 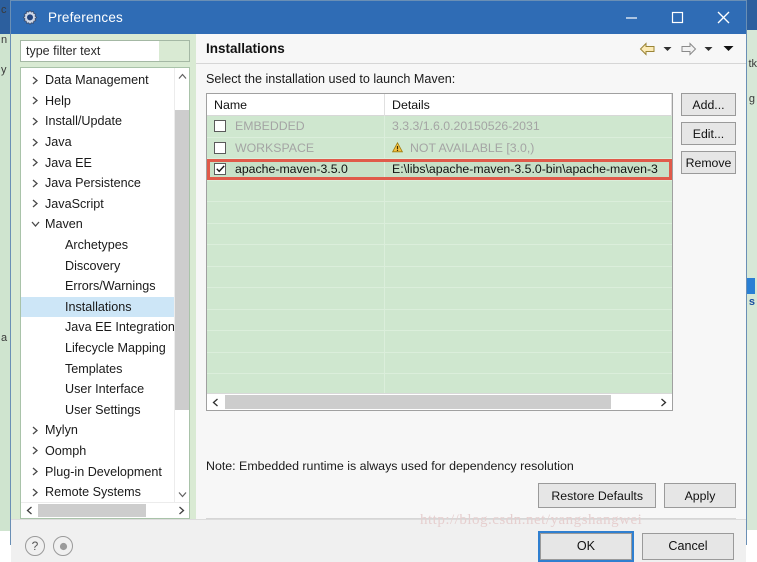 What do you see at coordinates (105, 368) in the screenshot?
I see `sidebar-item-templates: Templates` at bounding box center [105, 368].